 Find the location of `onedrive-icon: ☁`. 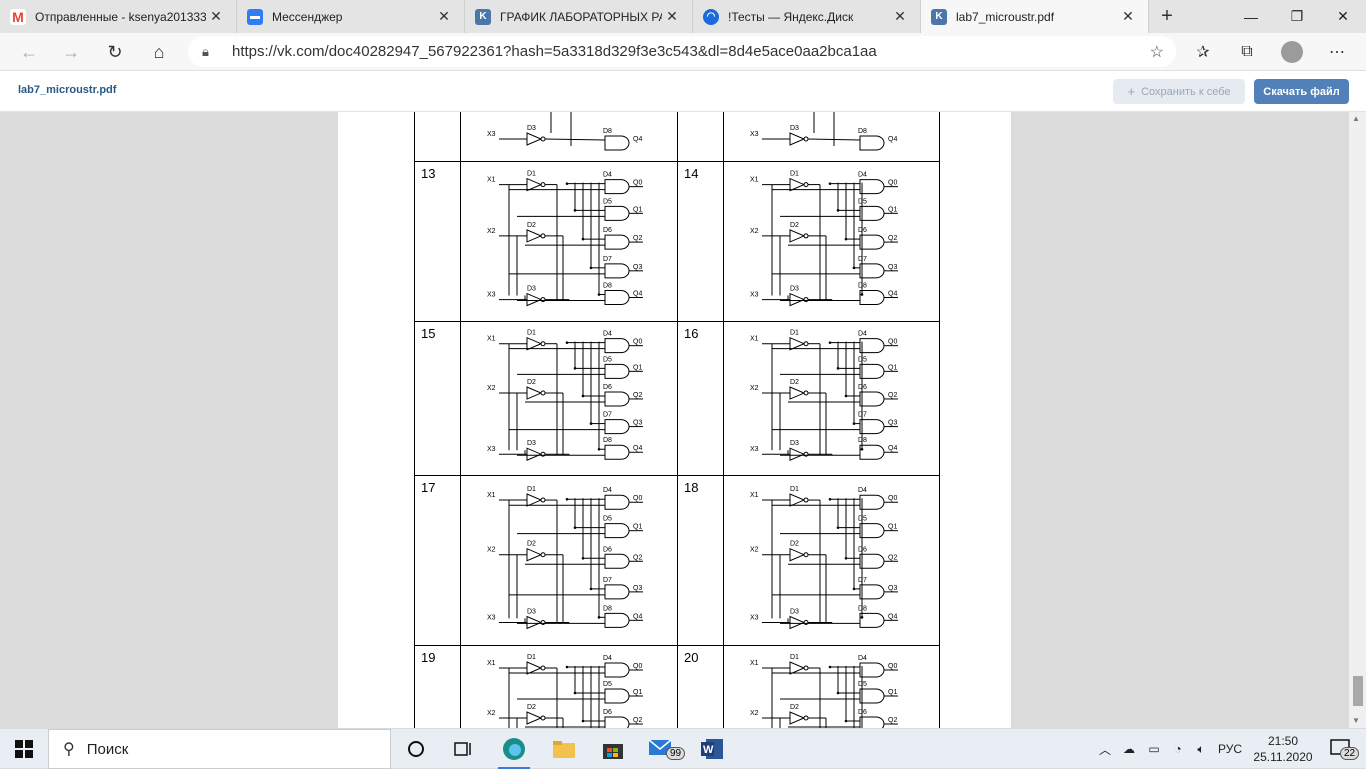

onedrive-icon: ☁ is located at coordinates (1129, 749).